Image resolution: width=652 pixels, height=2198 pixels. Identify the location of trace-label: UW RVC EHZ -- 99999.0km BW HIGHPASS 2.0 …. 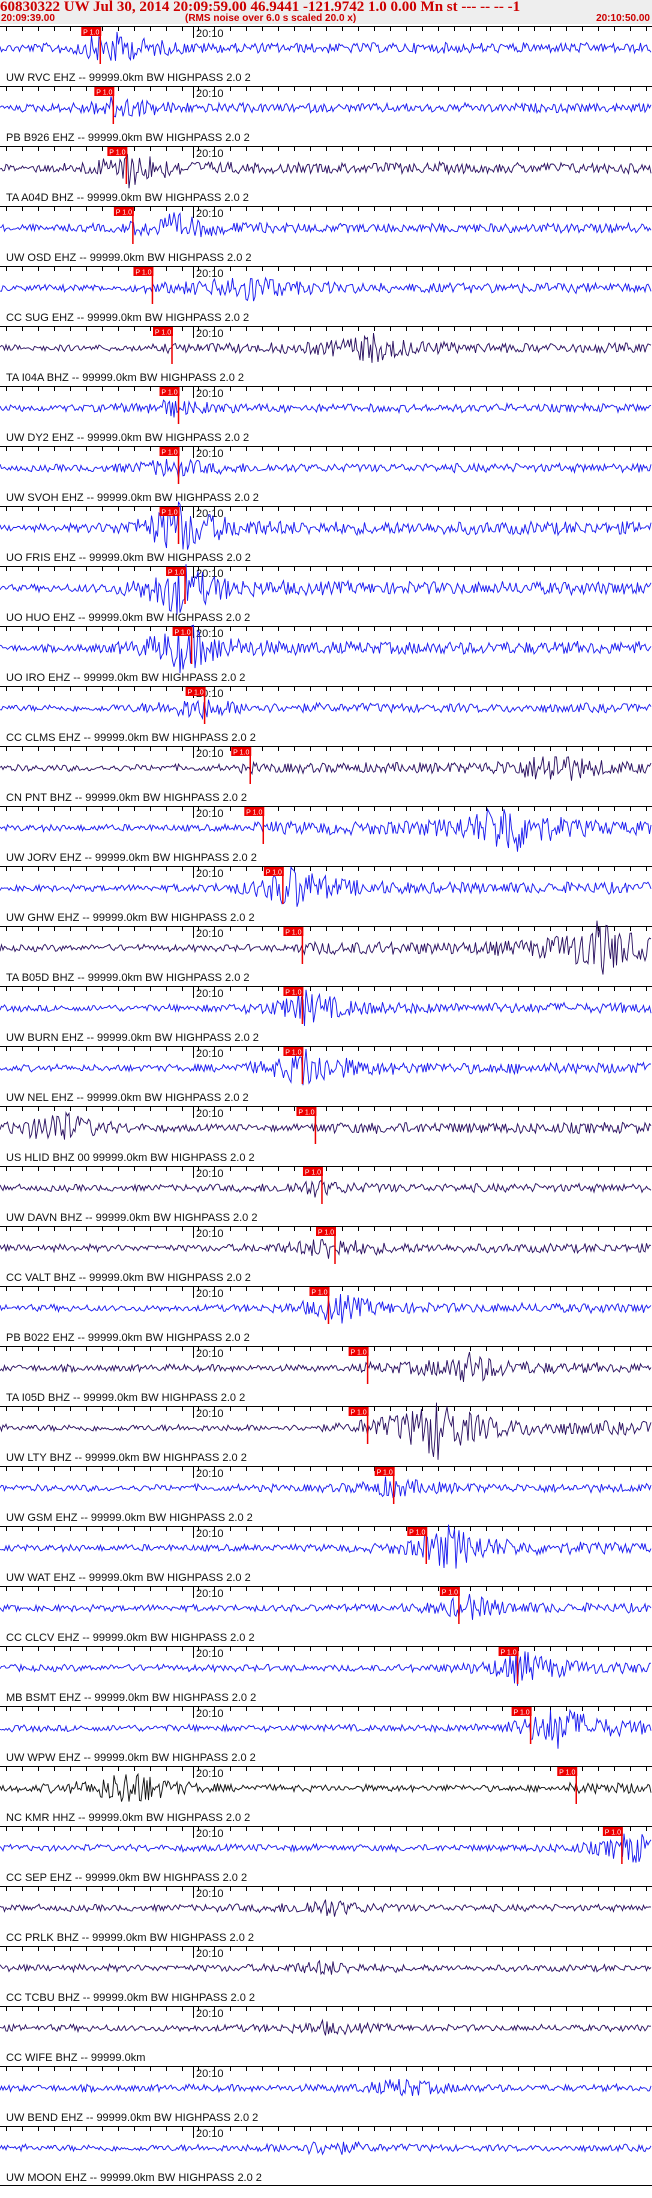
(128, 78).